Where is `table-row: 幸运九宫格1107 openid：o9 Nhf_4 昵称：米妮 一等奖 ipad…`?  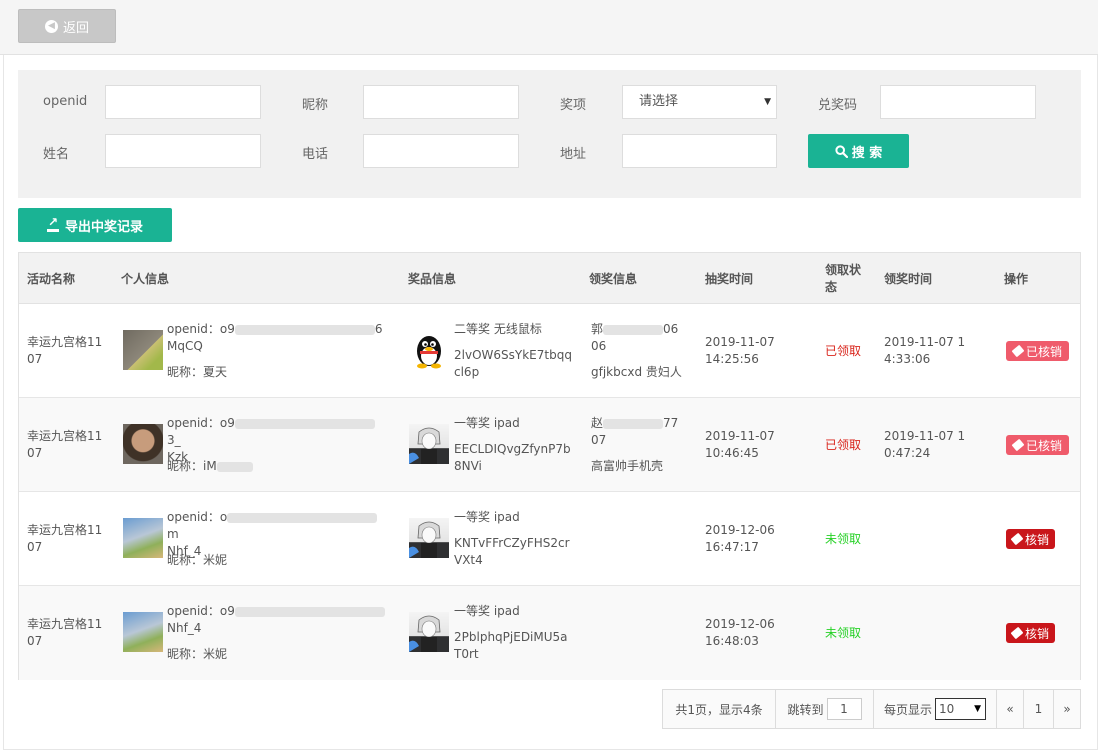
table-row: 幸运九宫格1107 openid：o9 Nhf_4 昵称：米妮 一等奖 ipad… is located at coordinates (549, 633).